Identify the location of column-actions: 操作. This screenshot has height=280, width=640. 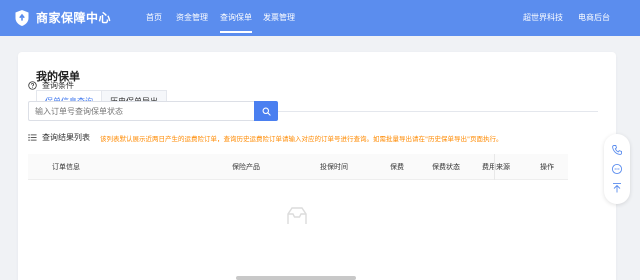
(547, 167).